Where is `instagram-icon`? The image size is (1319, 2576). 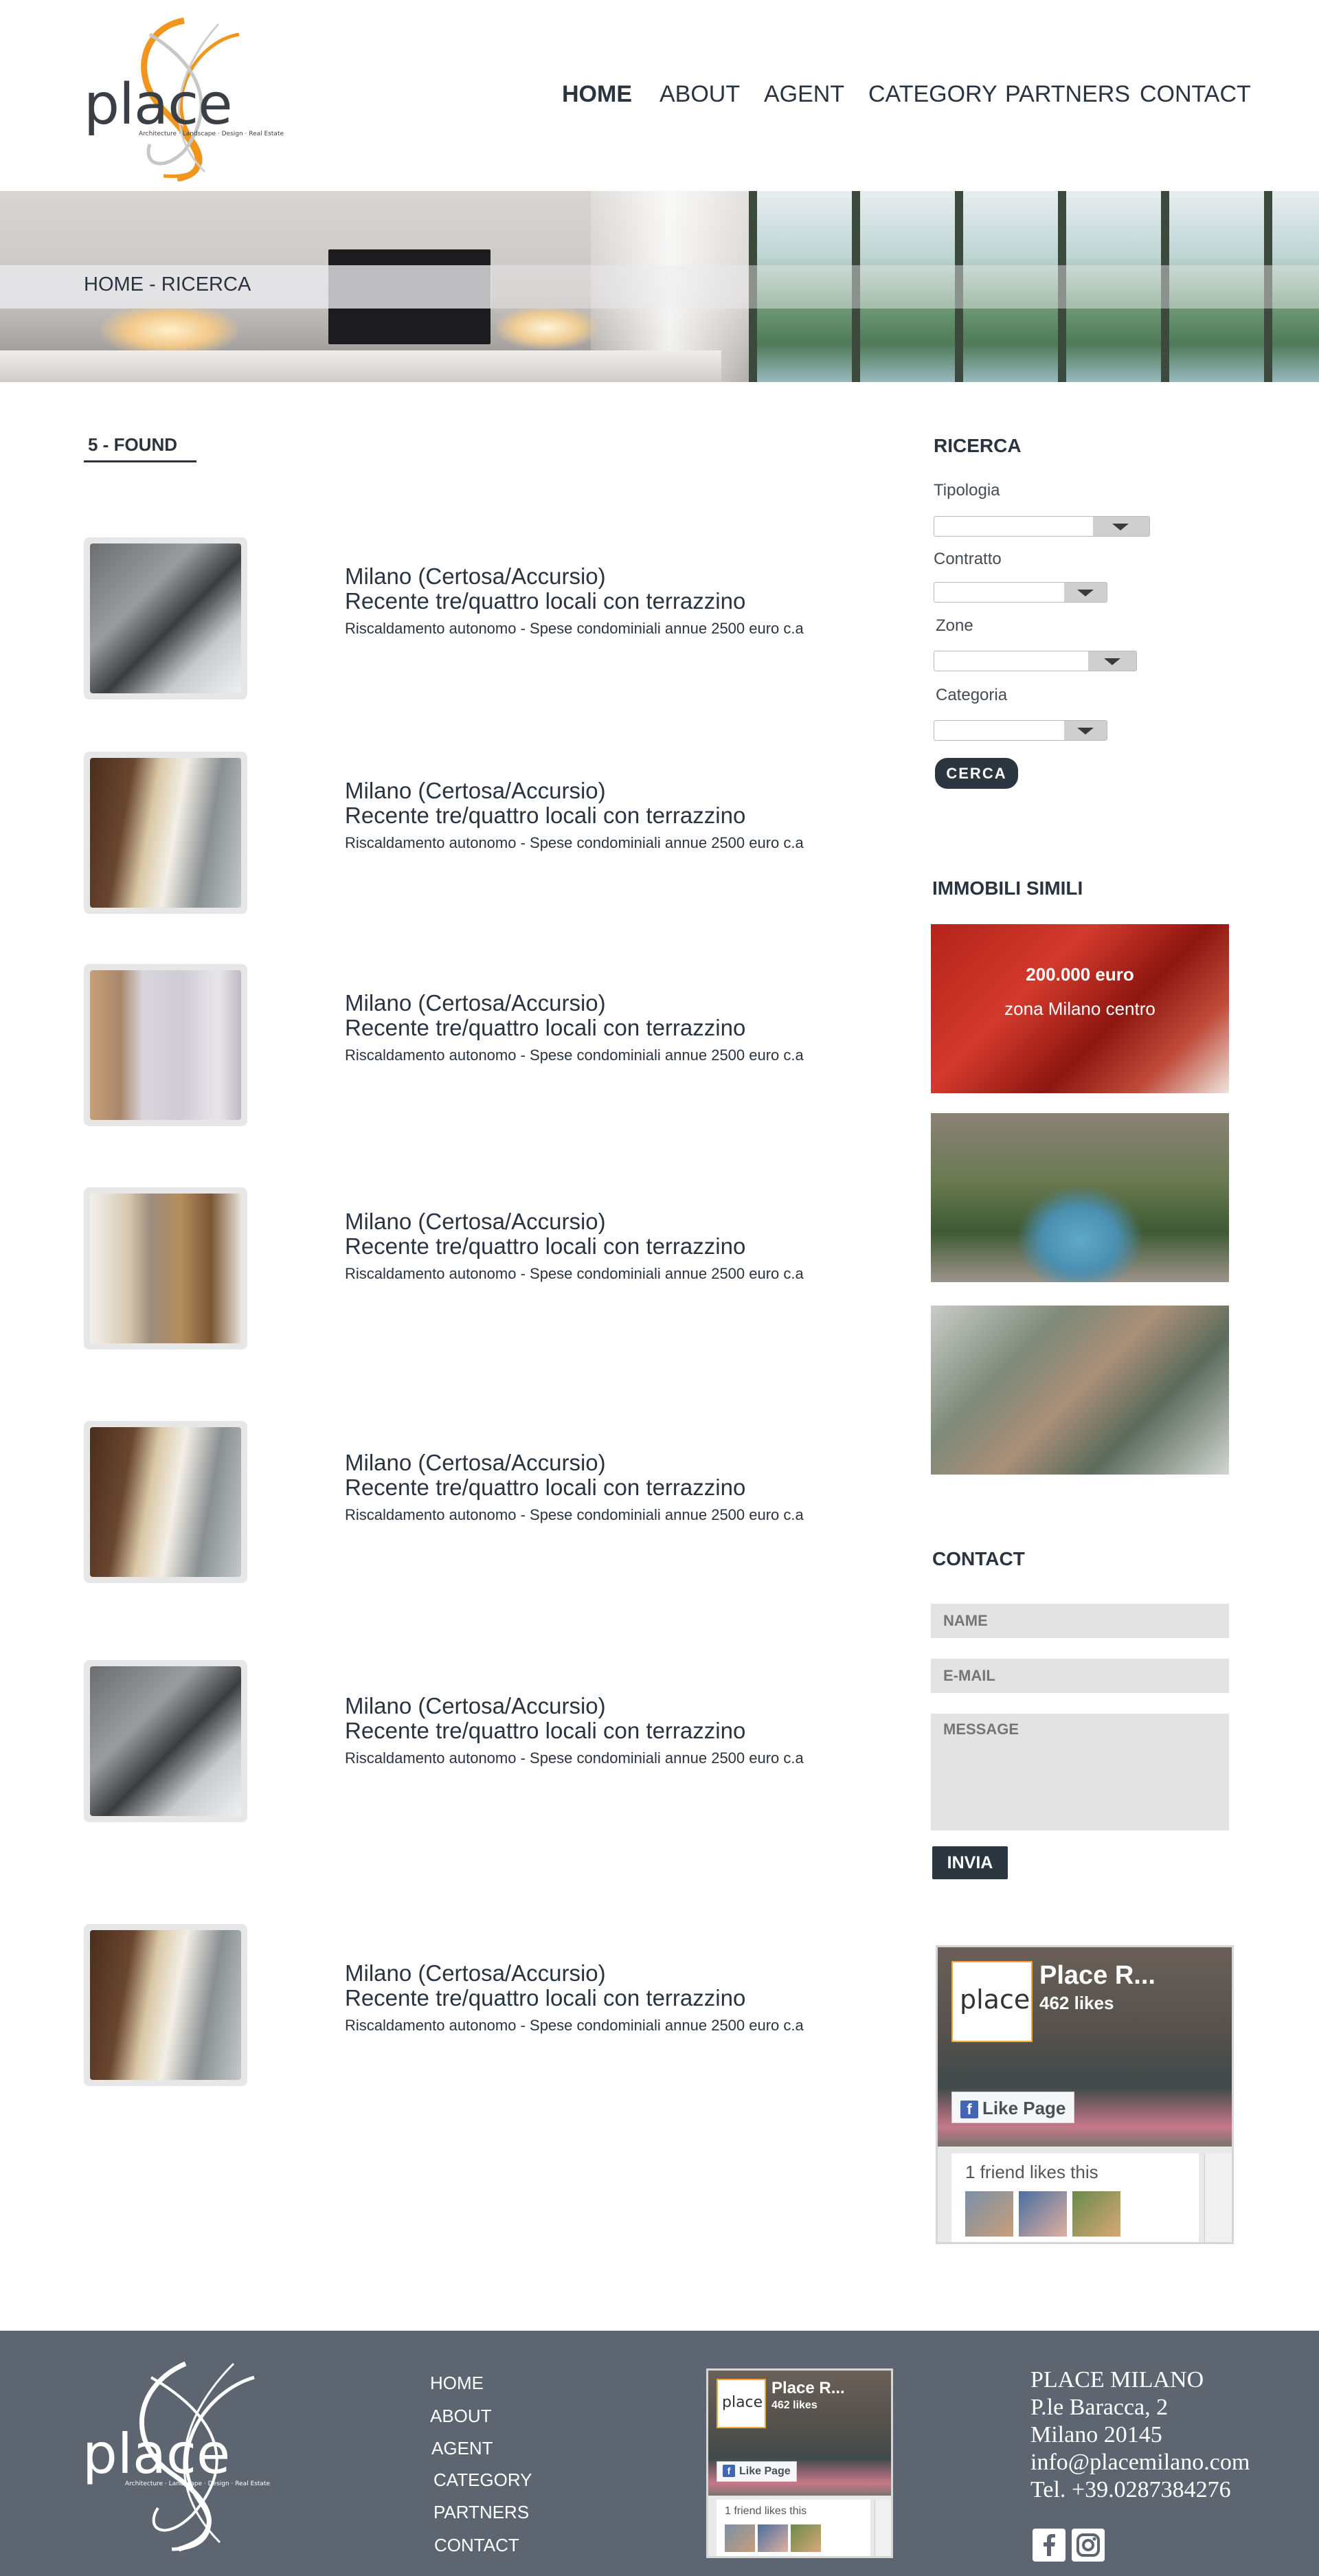 instagram-icon is located at coordinates (1089, 2545).